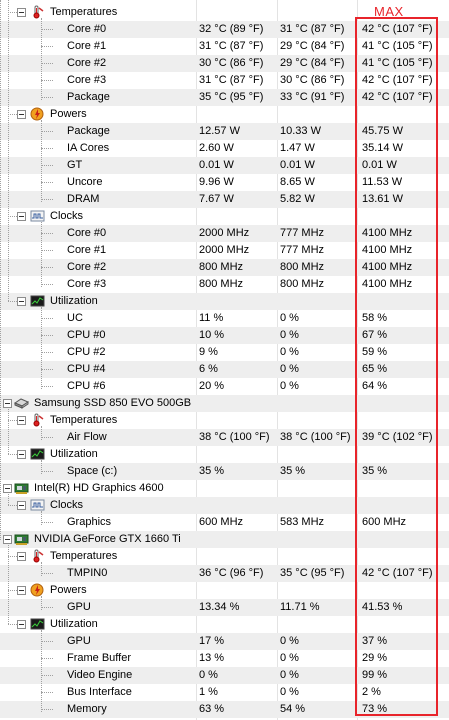 The image size is (449, 720). I want to click on sensor-value-current: 0 %, so click(208, 675).